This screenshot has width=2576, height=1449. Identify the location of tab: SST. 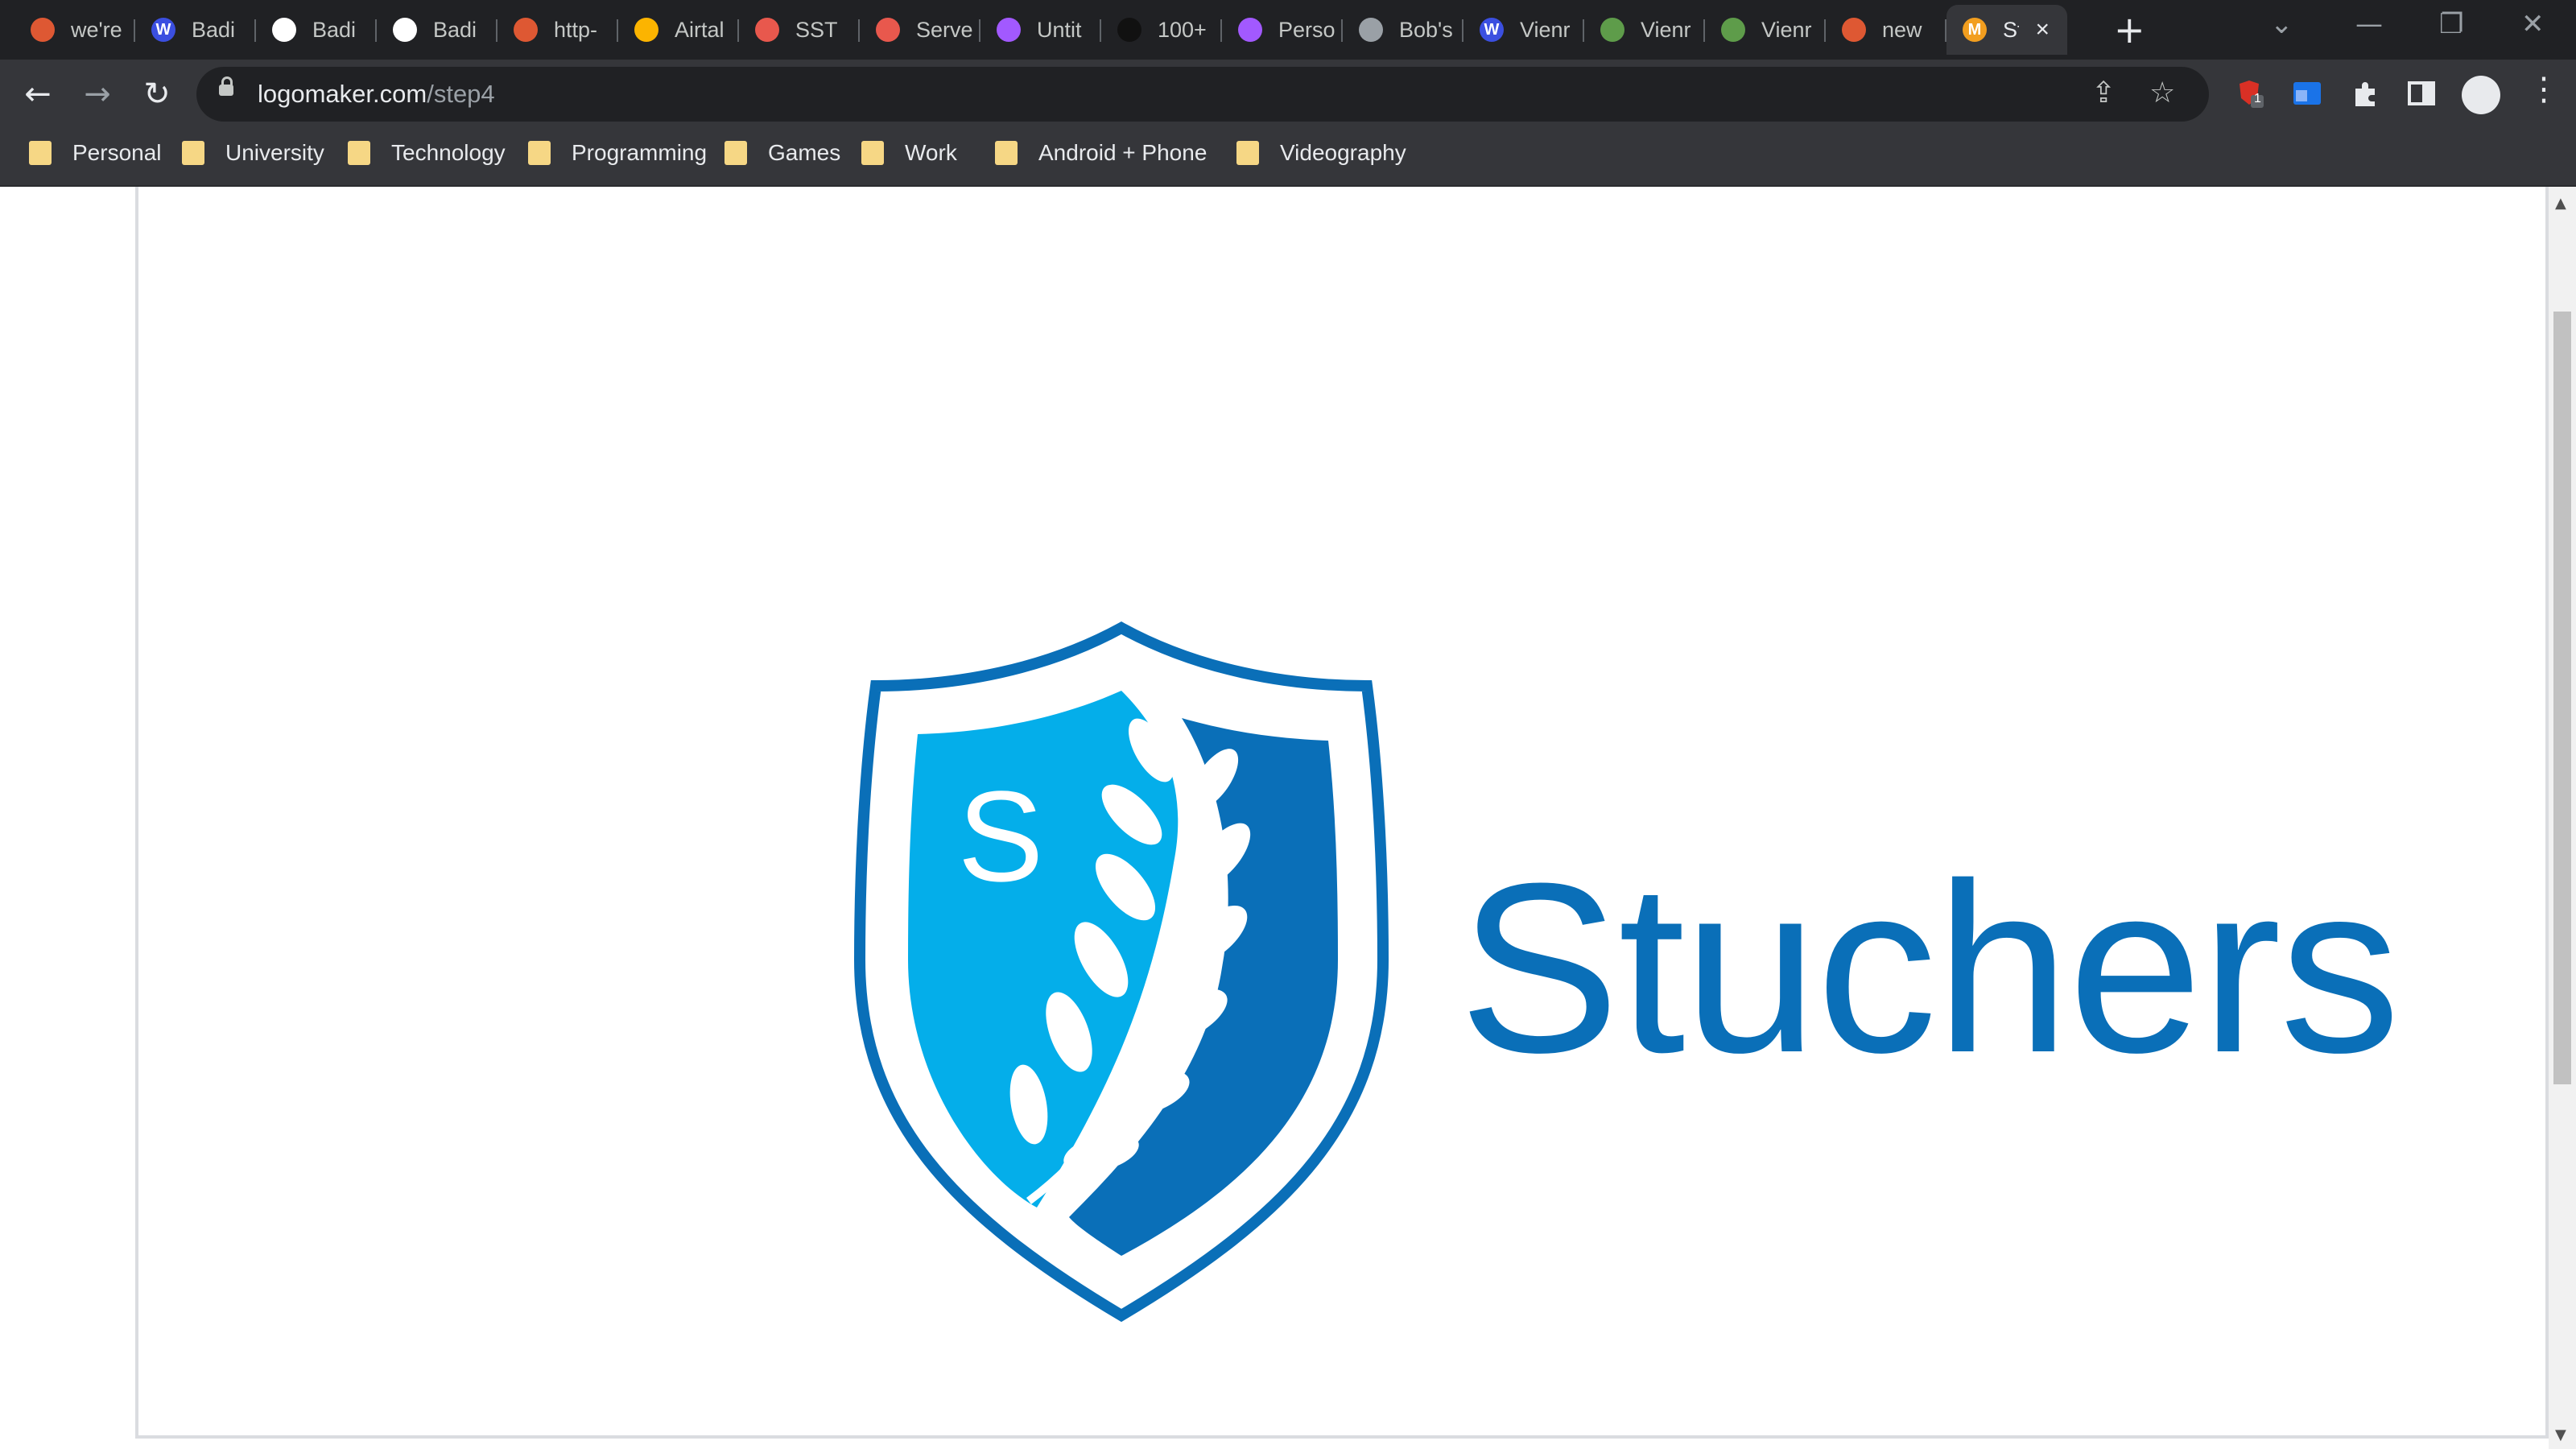
(799, 30).